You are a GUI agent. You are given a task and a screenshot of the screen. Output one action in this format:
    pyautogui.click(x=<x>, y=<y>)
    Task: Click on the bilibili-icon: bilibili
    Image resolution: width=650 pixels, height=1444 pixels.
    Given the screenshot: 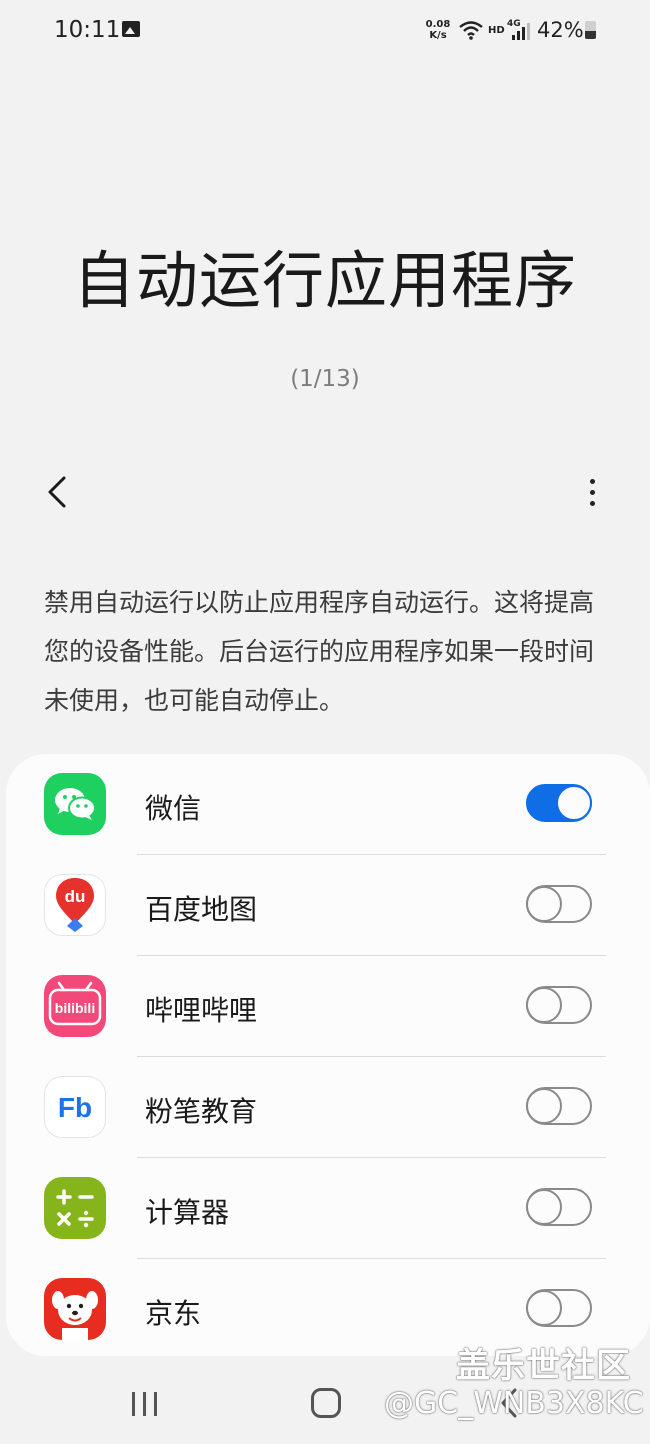 What is the action you would take?
    pyautogui.click(x=75, y=1006)
    